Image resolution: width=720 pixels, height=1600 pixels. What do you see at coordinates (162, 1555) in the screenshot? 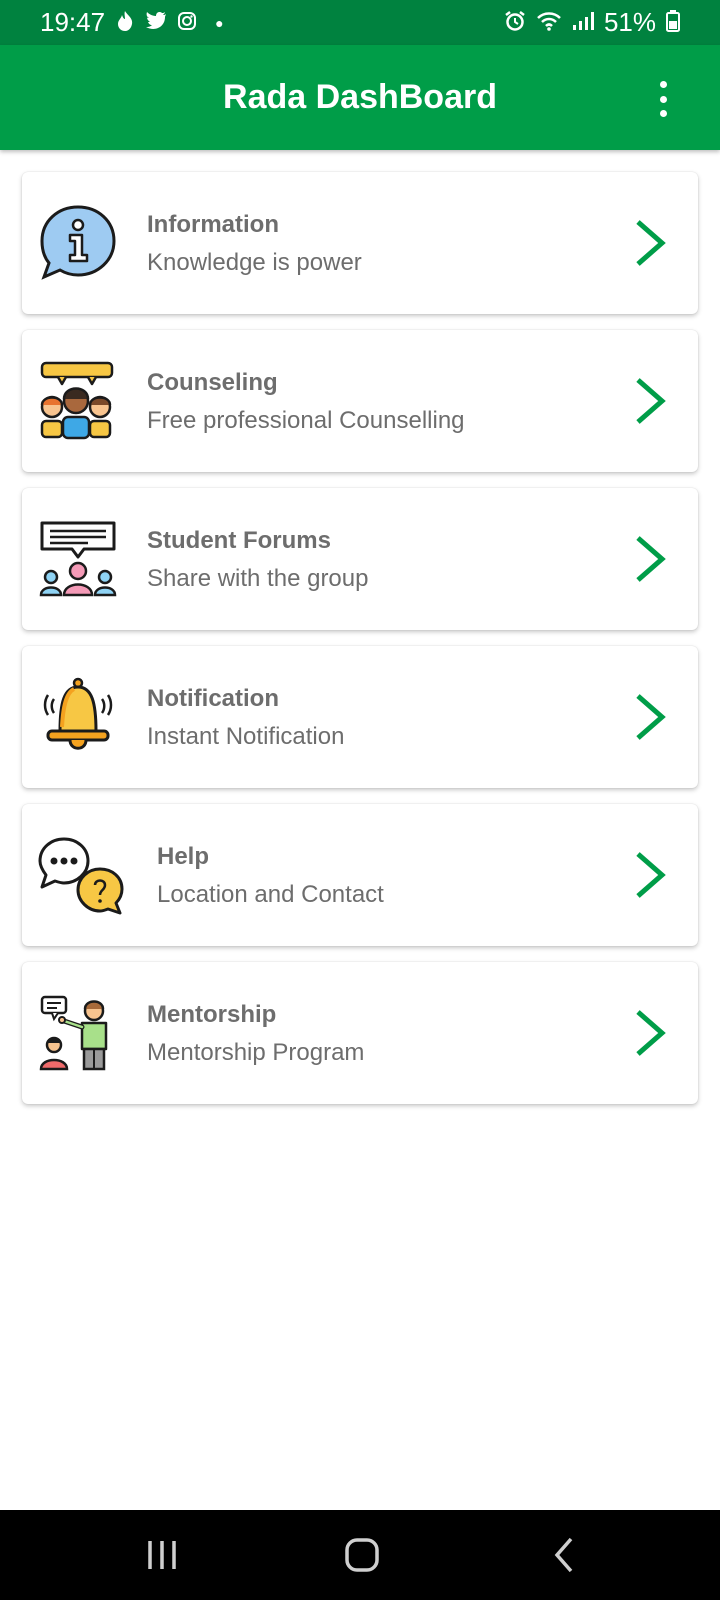
I see `recent-apps-icon` at bounding box center [162, 1555].